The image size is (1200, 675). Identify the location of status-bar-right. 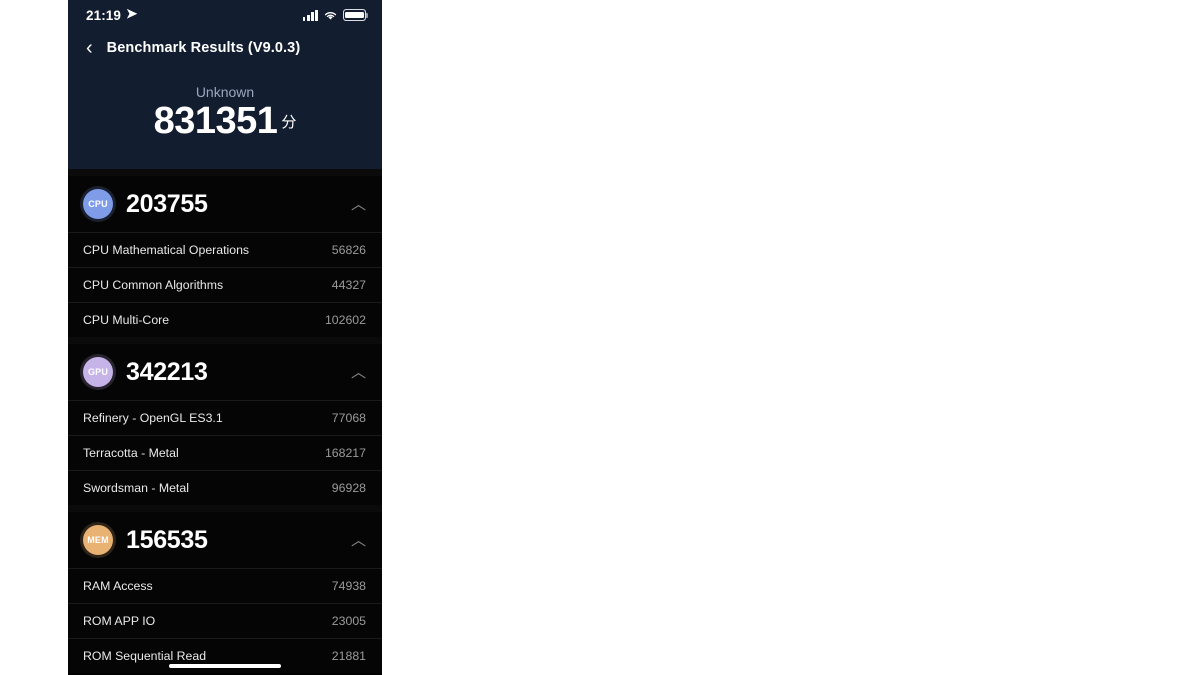
(335, 15).